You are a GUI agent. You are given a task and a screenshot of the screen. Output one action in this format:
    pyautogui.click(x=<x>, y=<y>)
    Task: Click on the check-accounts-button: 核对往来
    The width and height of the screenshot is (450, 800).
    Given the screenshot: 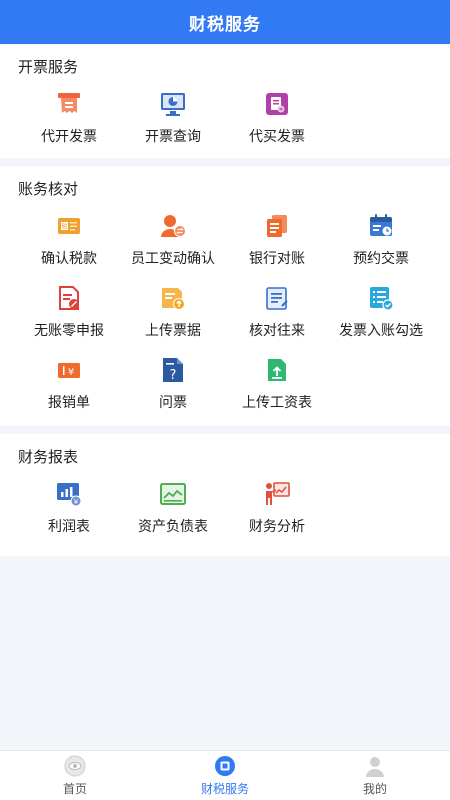 What is the action you would take?
    pyautogui.click(x=277, y=310)
    